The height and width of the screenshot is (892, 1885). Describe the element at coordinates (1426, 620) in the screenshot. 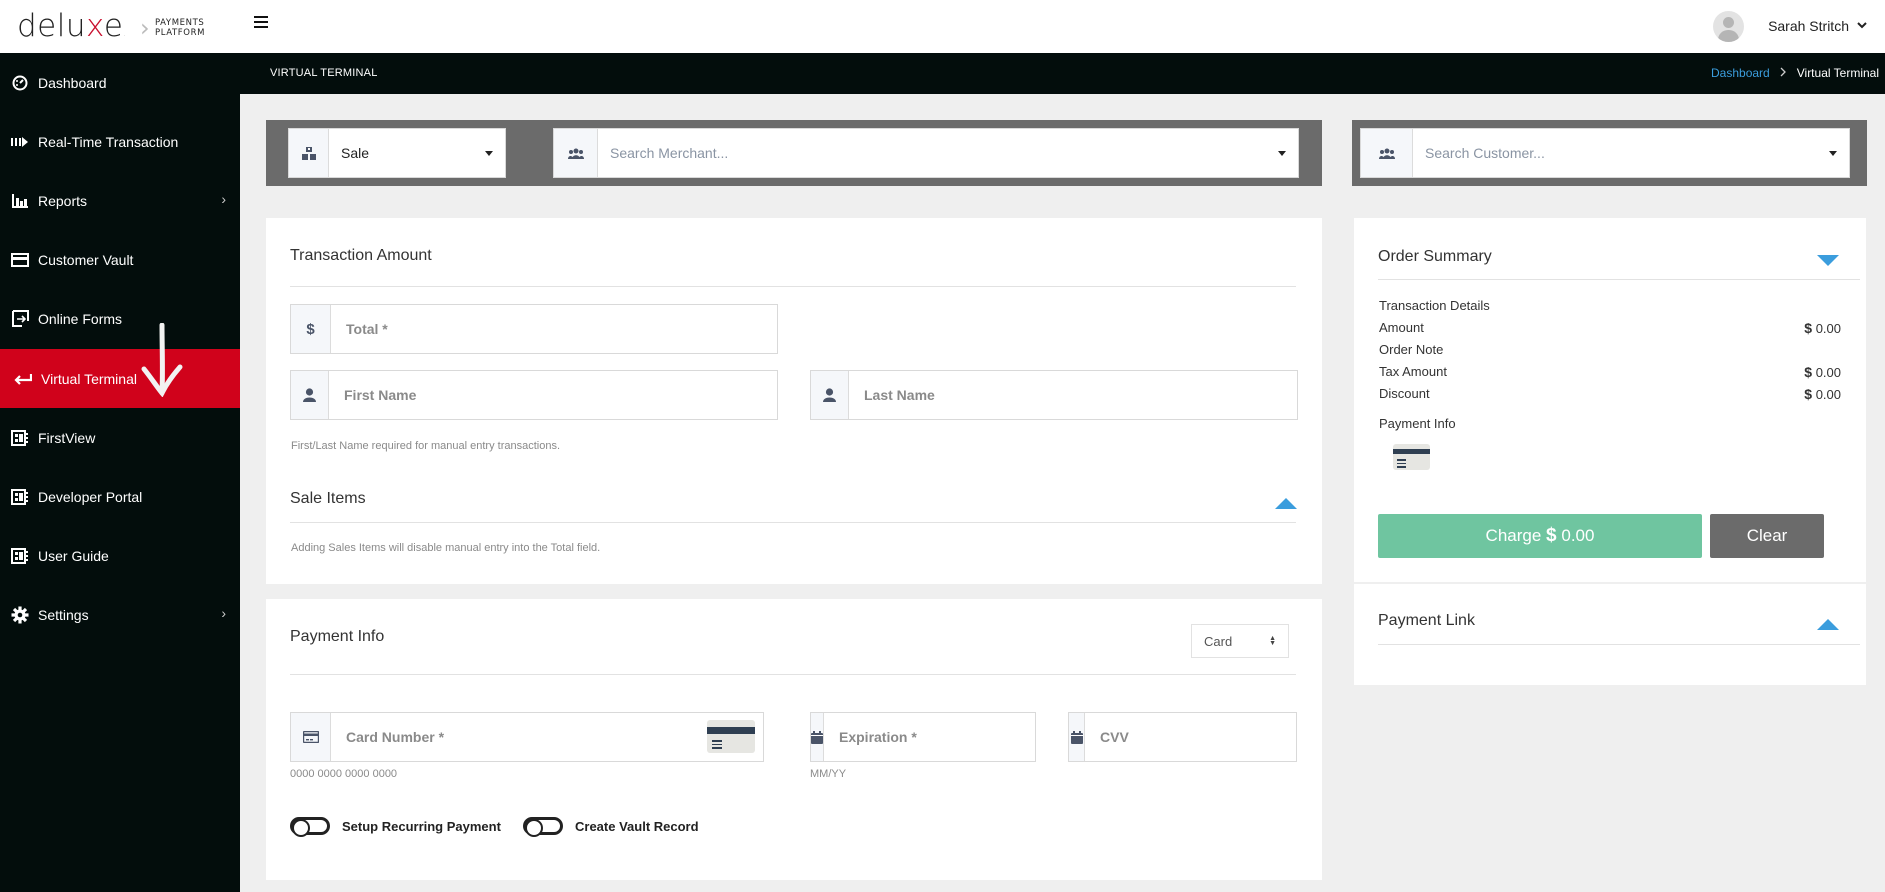

I see `payment-link-title: Payment Link` at that location.